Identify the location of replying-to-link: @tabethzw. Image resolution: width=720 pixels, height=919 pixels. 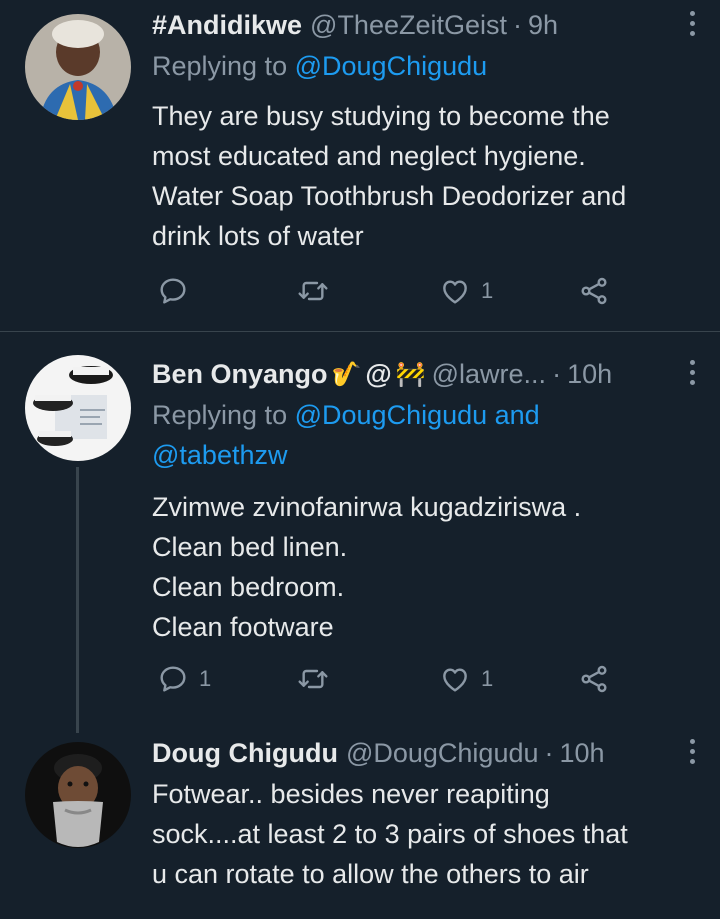
(426, 455).